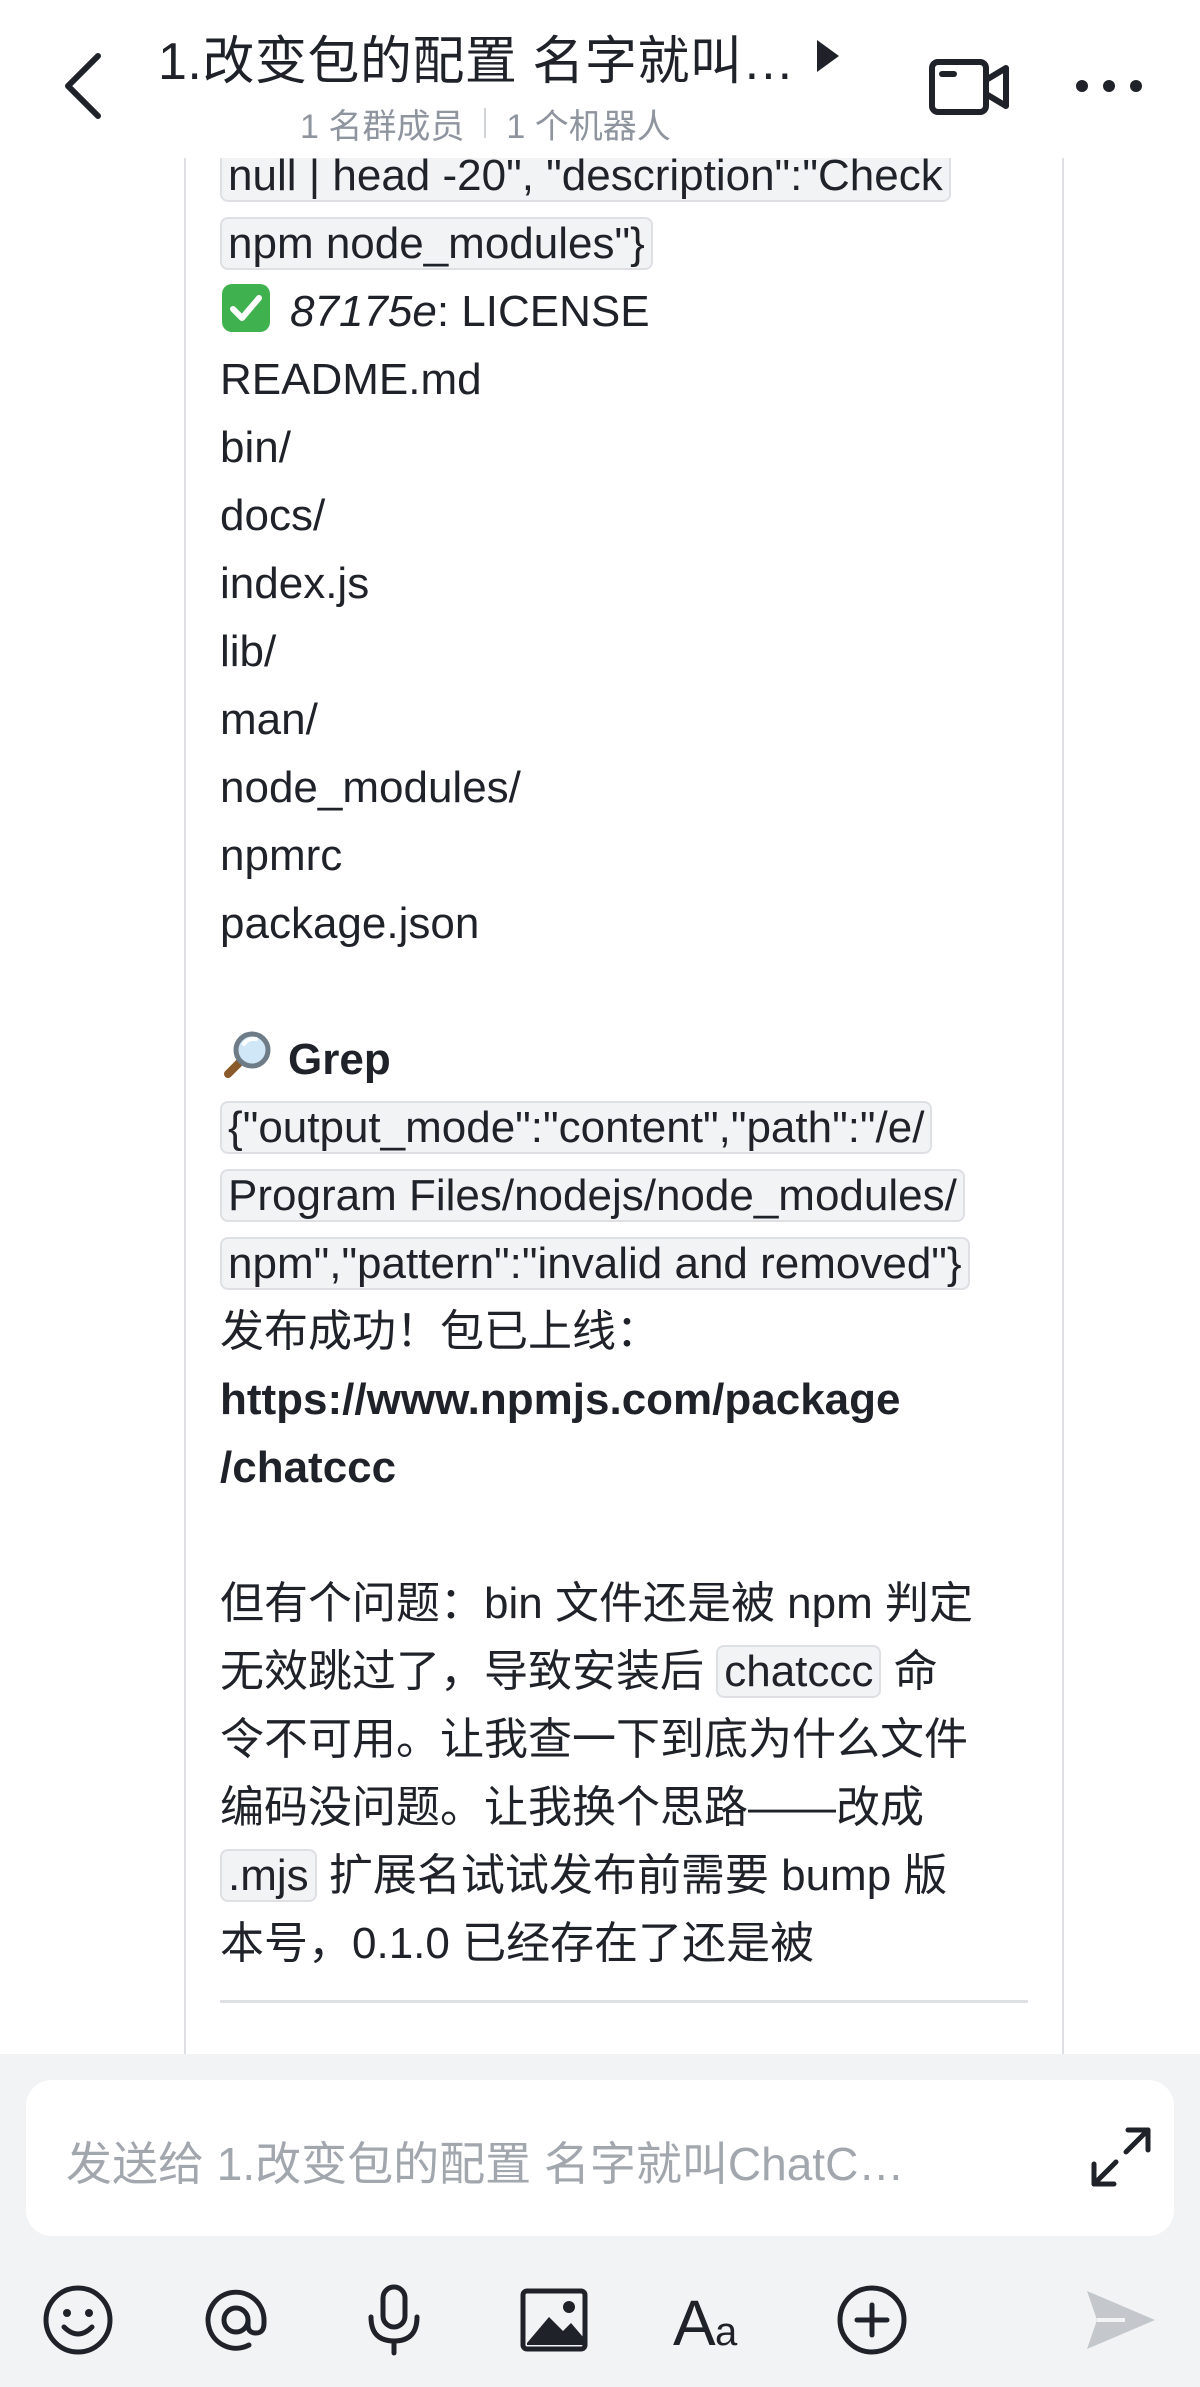  What do you see at coordinates (543, 311) in the screenshot?
I see `result-text: : LICENSE` at bounding box center [543, 311].